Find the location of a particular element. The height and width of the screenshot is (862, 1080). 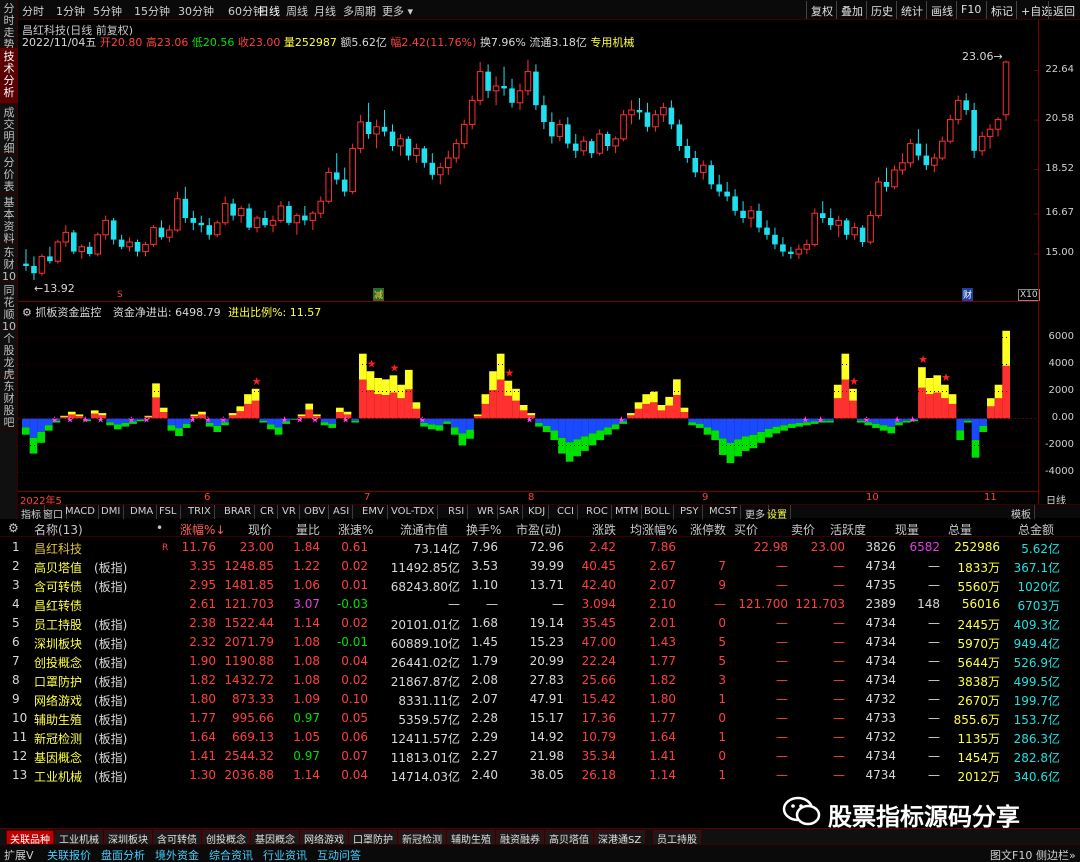

stock-name: 含可转债 is located at coordinates (58, 586).